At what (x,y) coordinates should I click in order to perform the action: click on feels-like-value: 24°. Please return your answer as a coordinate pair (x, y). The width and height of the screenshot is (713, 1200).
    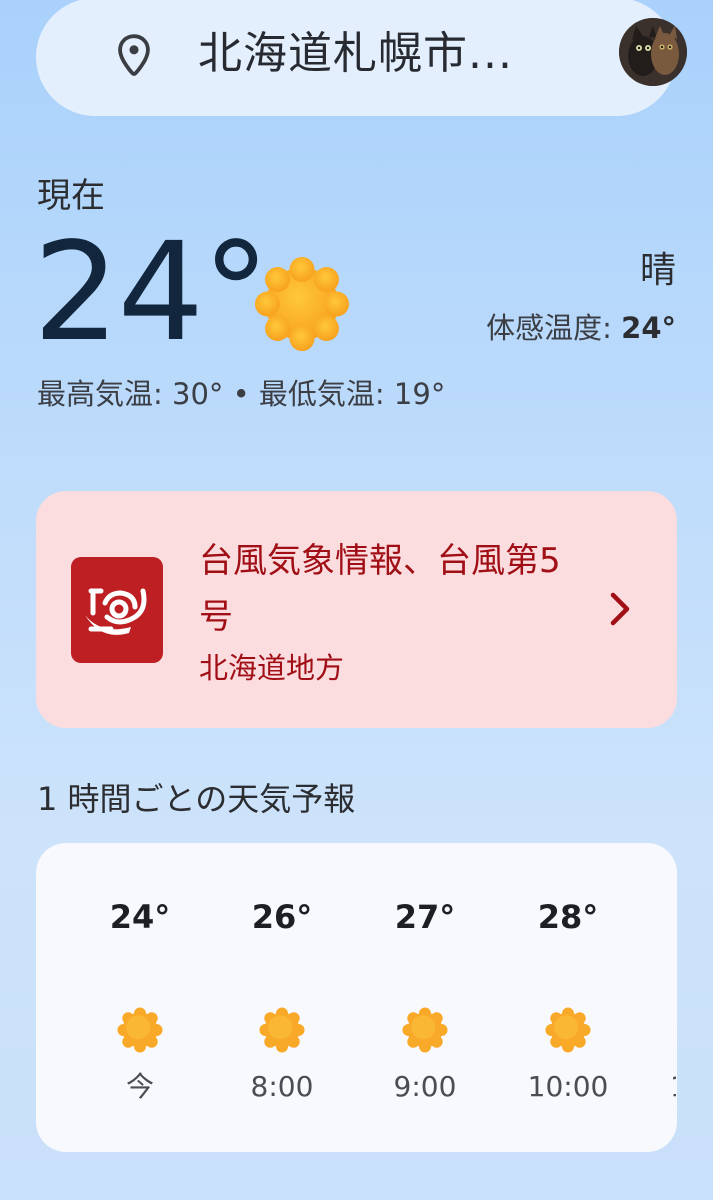
    Looking at the image, I should click on (648, 328).